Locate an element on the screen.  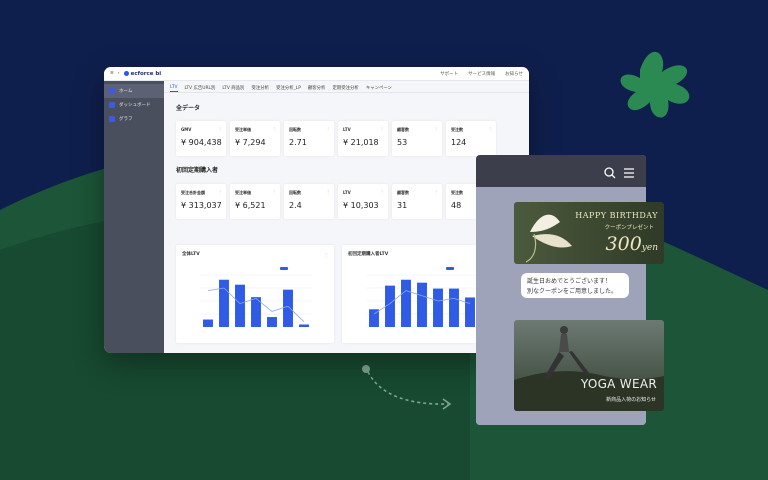
metric-card: LTV ⋮ ¥ 21,018 is located at coordinates (363, 138).